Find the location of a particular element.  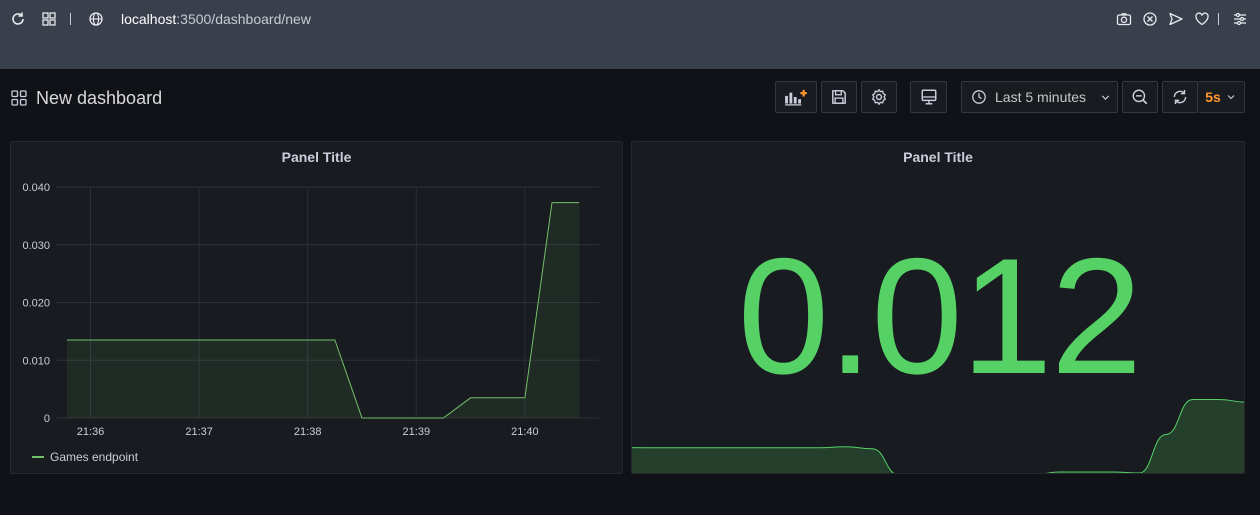

save-icon is located at coordinates (839, 97).